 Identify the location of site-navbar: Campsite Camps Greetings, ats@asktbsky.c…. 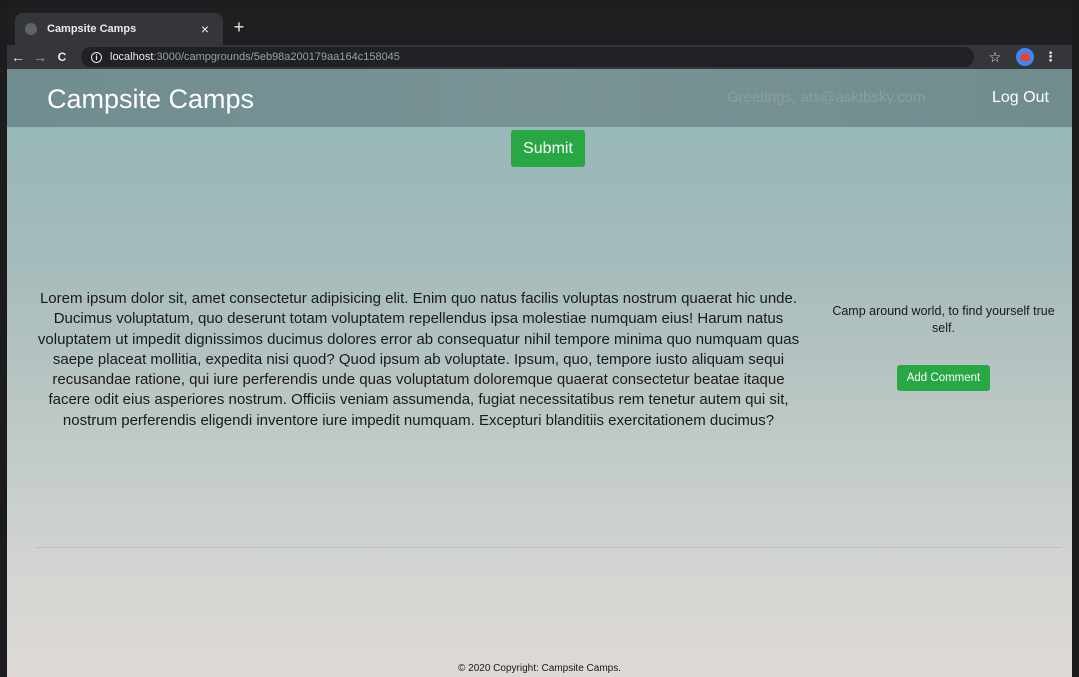
(539, 98).